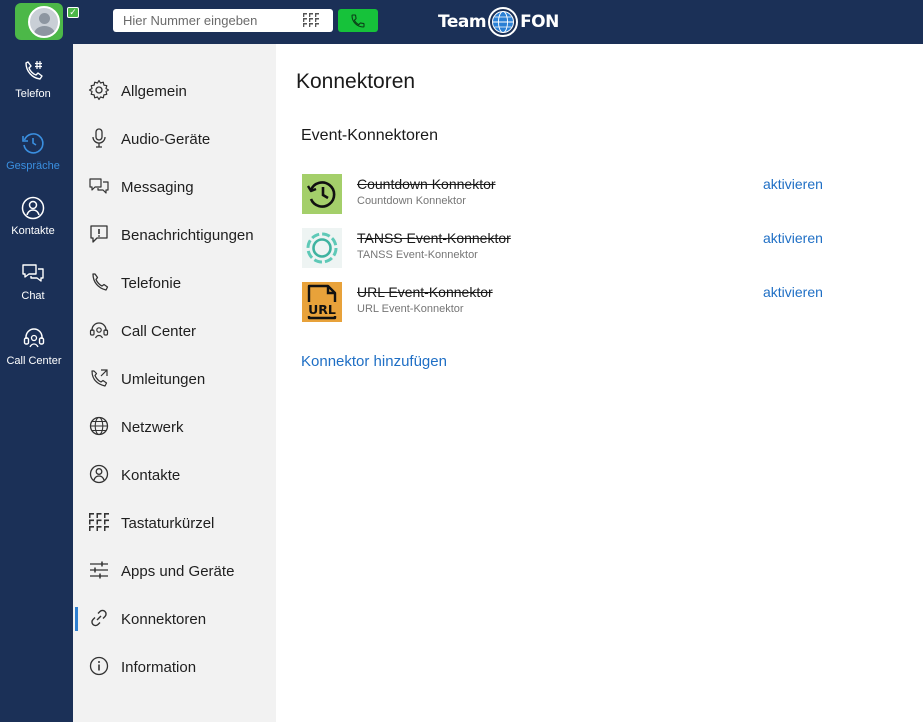 This screenshot has height=722, width=923. I want to click on globe-logo-icon, so click(503, 22).